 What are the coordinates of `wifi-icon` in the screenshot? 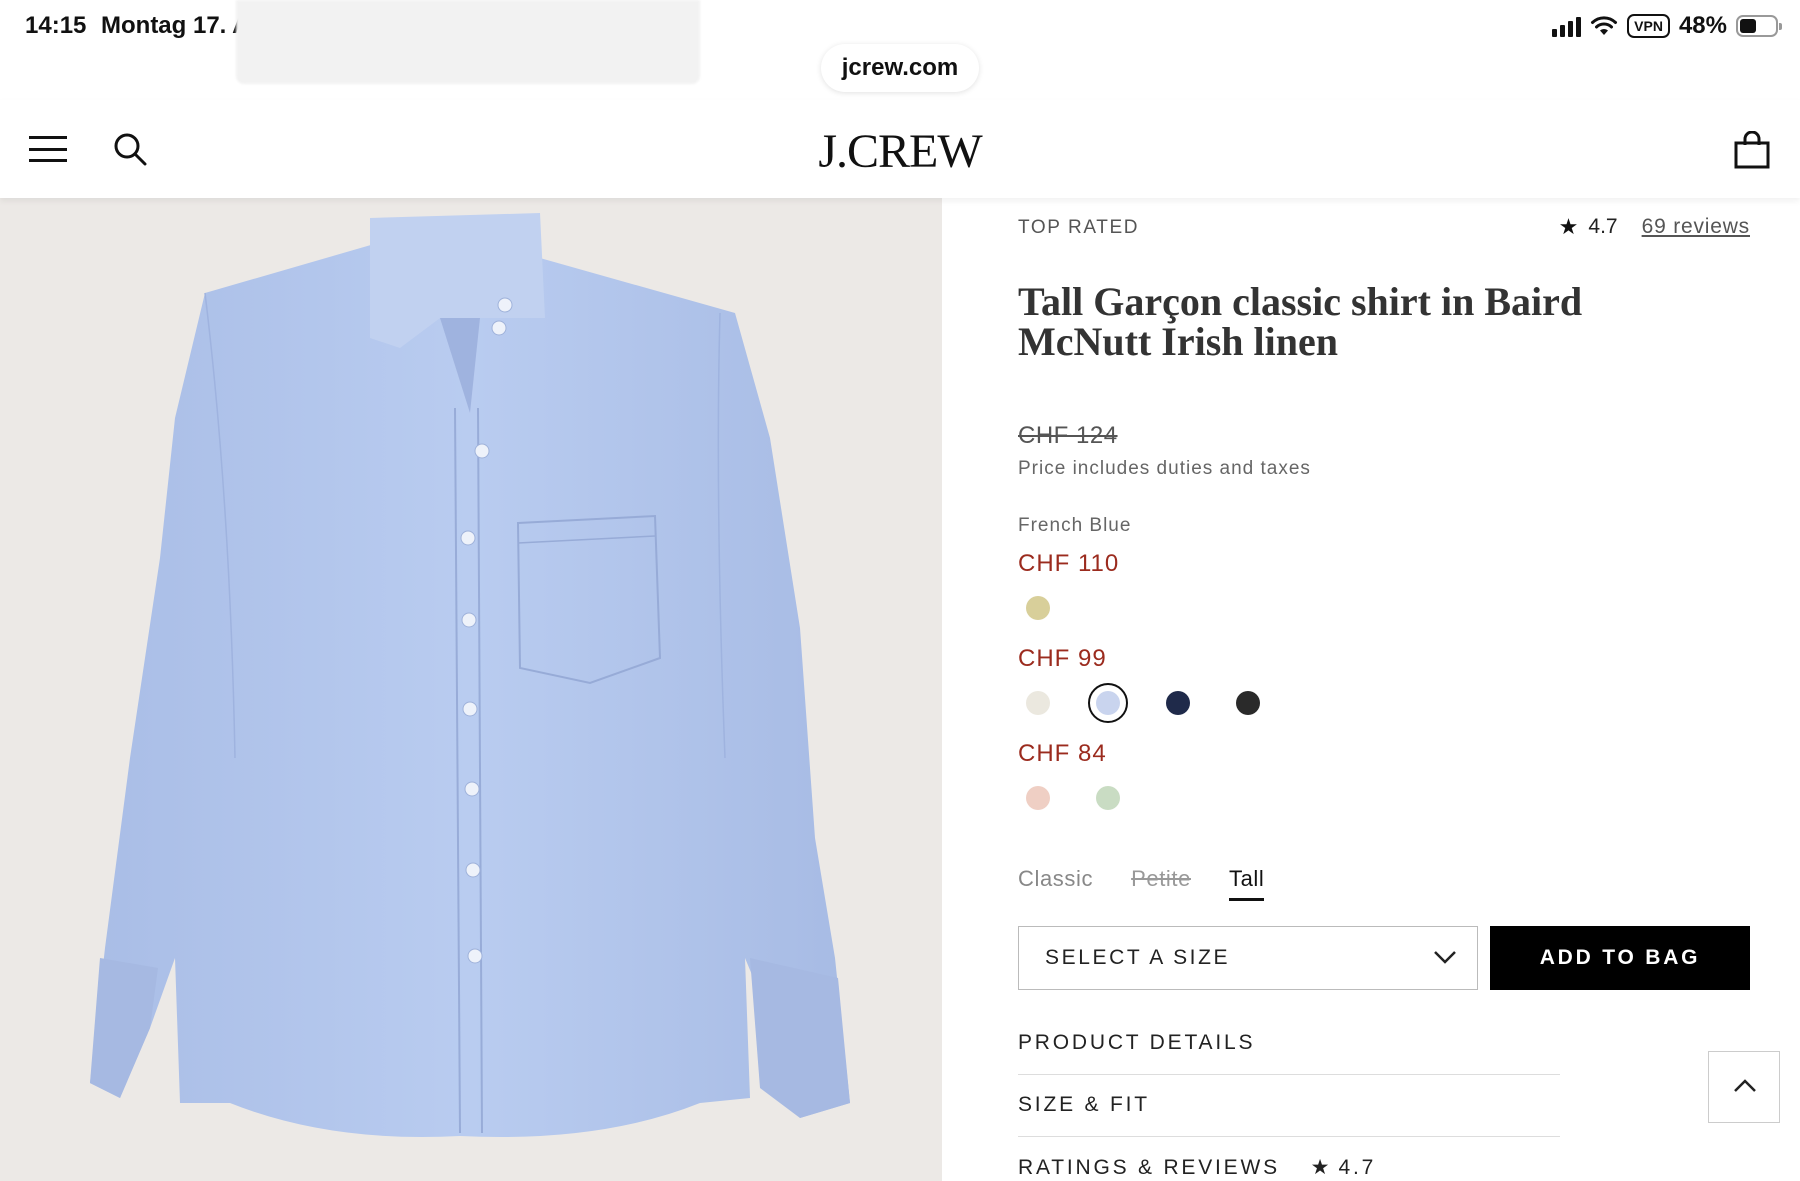 It's located at (1604, 25).